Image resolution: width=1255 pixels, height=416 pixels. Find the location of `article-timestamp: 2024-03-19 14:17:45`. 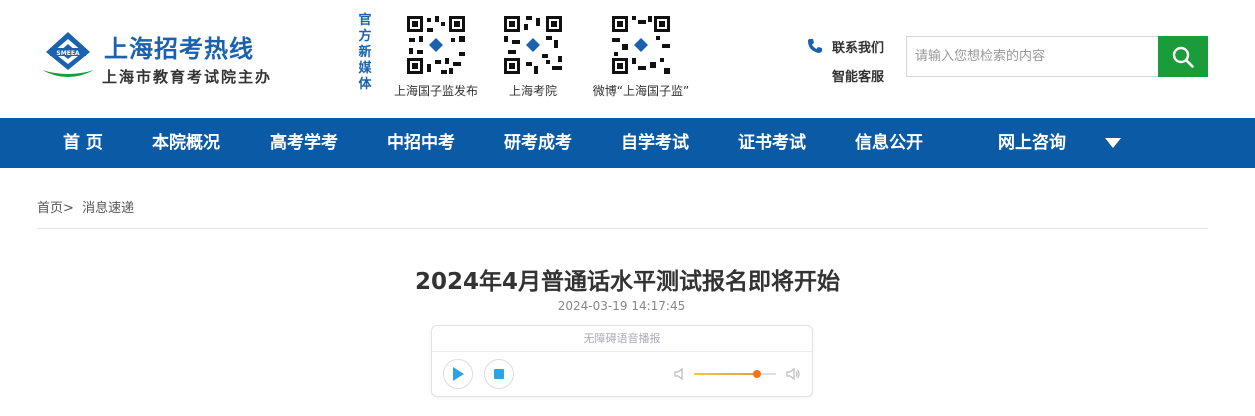

article-timestamp: 2024-03-19 14:17:45 is located at coordinates (621, 306).